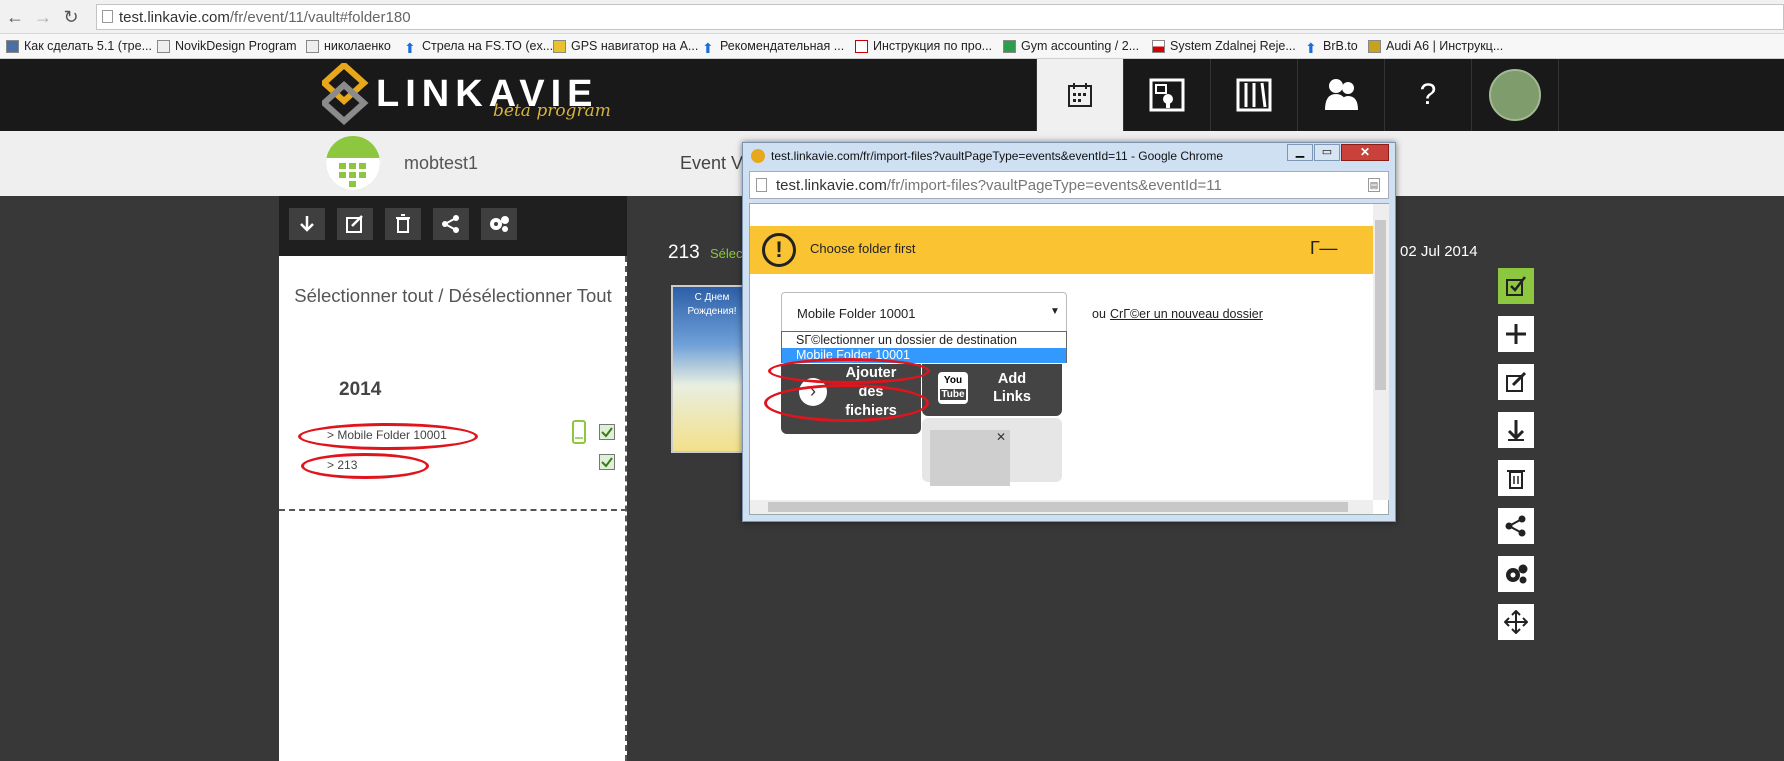 The image size is (1784, 761). What do you see at coordinates (992, 452) in the screenshot?
I see `preview-area: ✕` at bounding box center [992, 452].